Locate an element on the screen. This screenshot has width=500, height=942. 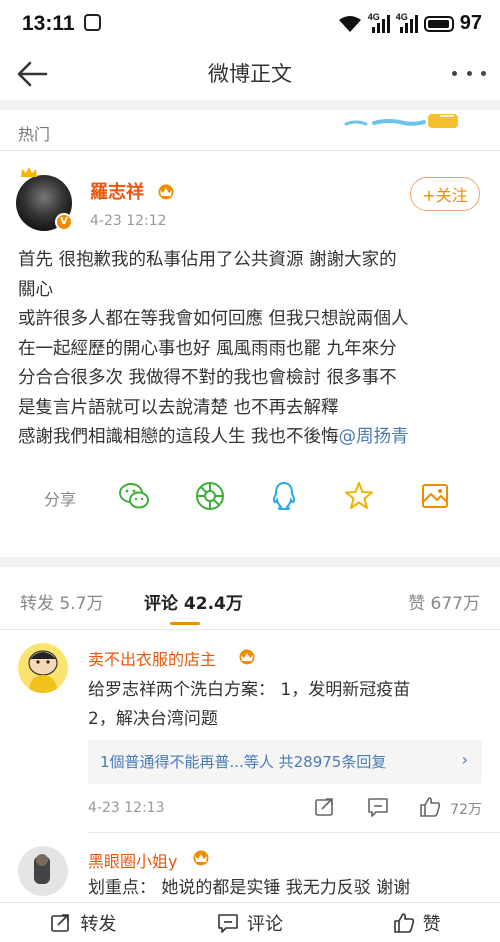
signal-icon-2: 4G is located at coordinates (406, 22).